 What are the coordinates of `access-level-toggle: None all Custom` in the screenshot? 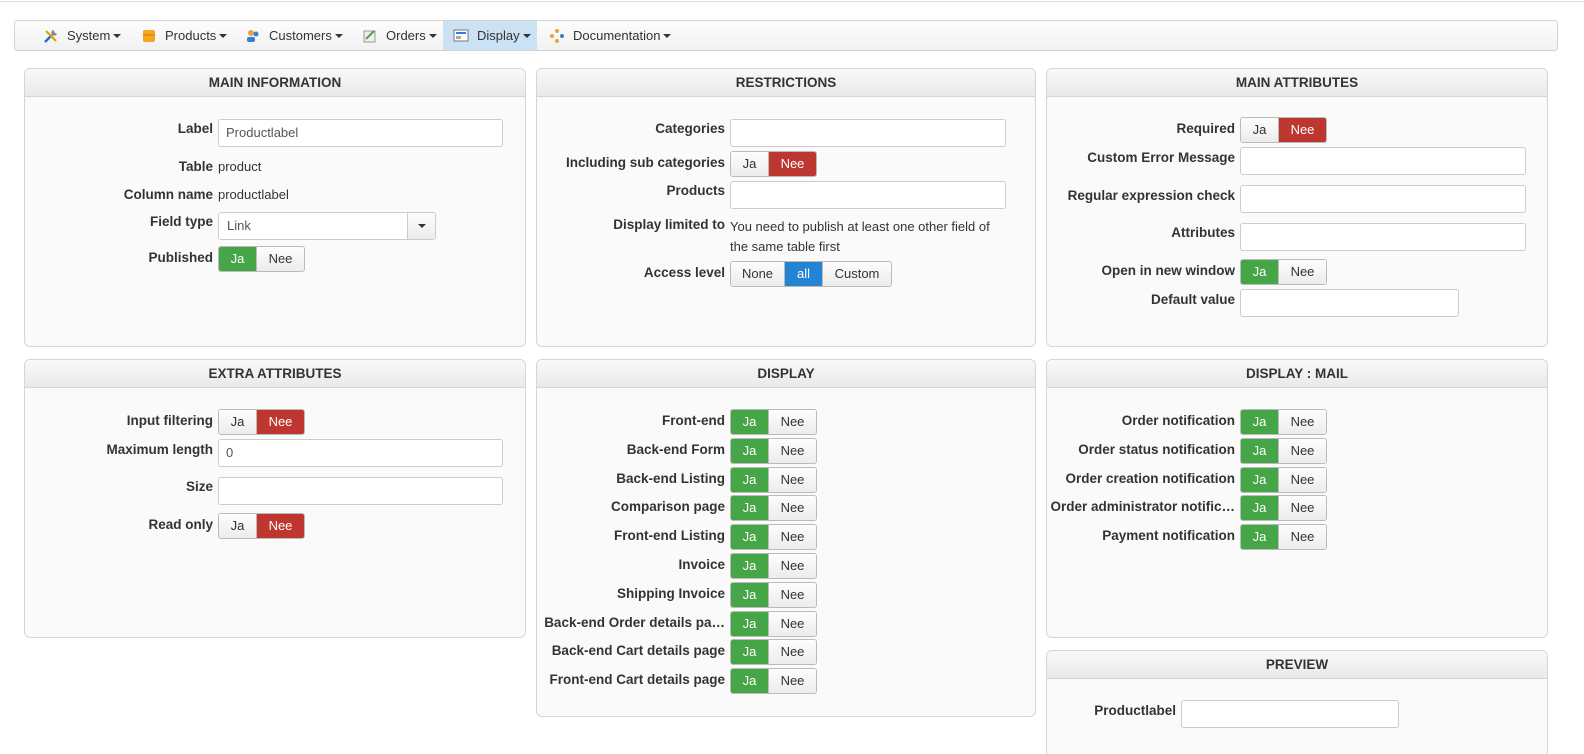 It's located at (811, 274).